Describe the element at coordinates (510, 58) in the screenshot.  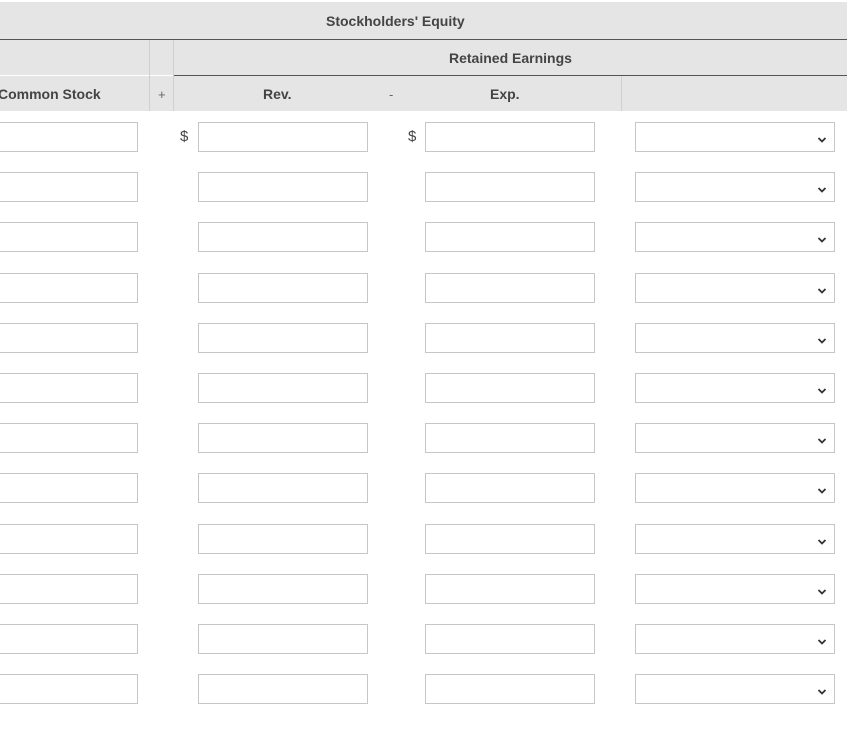
I see `retained-earnings-heading: Retained Earnings` at that location.